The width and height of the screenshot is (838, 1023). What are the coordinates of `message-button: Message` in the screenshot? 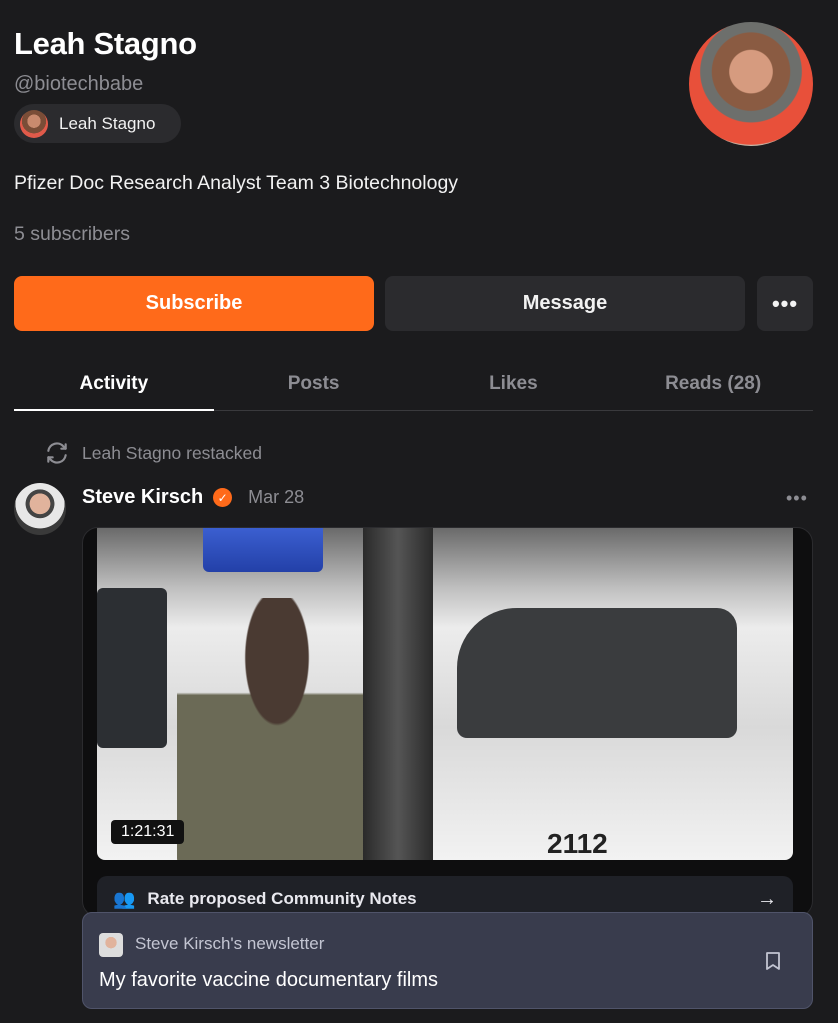 It's located at (565, 303).